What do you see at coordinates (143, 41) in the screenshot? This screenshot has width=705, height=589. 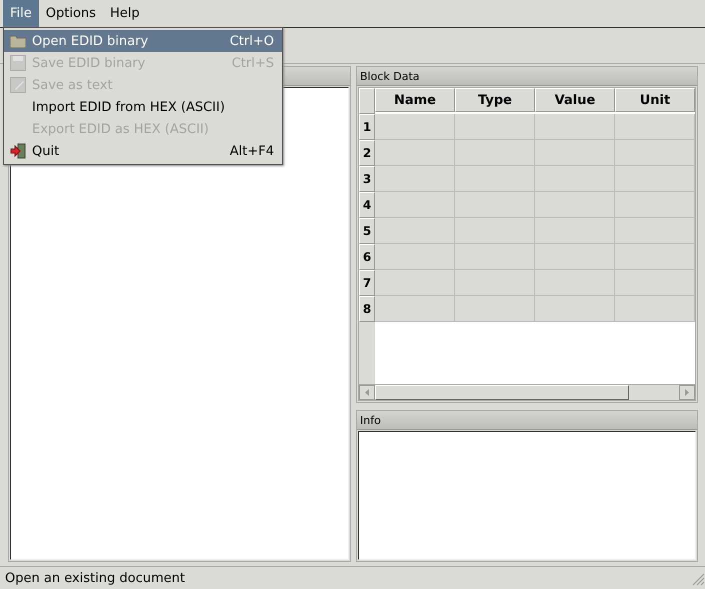 I see `menu-item: Open EDID binary Ctrl+O` at bounding box center [143, 41].